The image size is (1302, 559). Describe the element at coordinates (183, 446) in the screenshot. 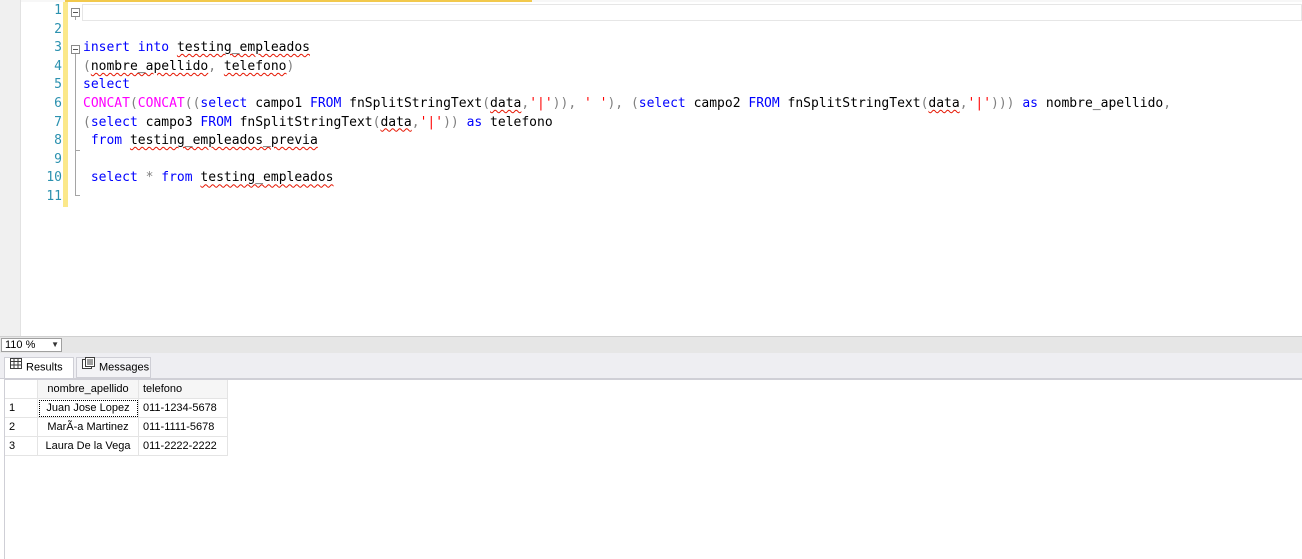

I see `grid-cell: 011-2222-2222` at that location.